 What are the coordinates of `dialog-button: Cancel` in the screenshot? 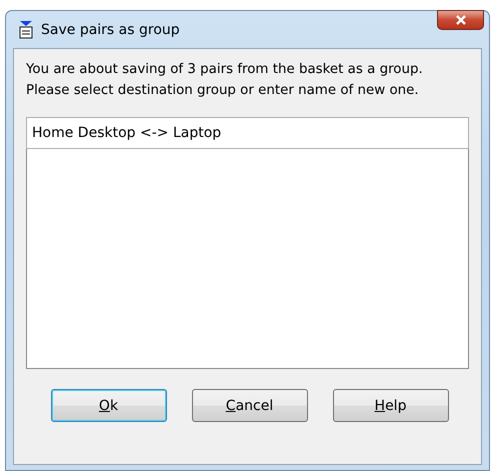 It's located at (250, 405).